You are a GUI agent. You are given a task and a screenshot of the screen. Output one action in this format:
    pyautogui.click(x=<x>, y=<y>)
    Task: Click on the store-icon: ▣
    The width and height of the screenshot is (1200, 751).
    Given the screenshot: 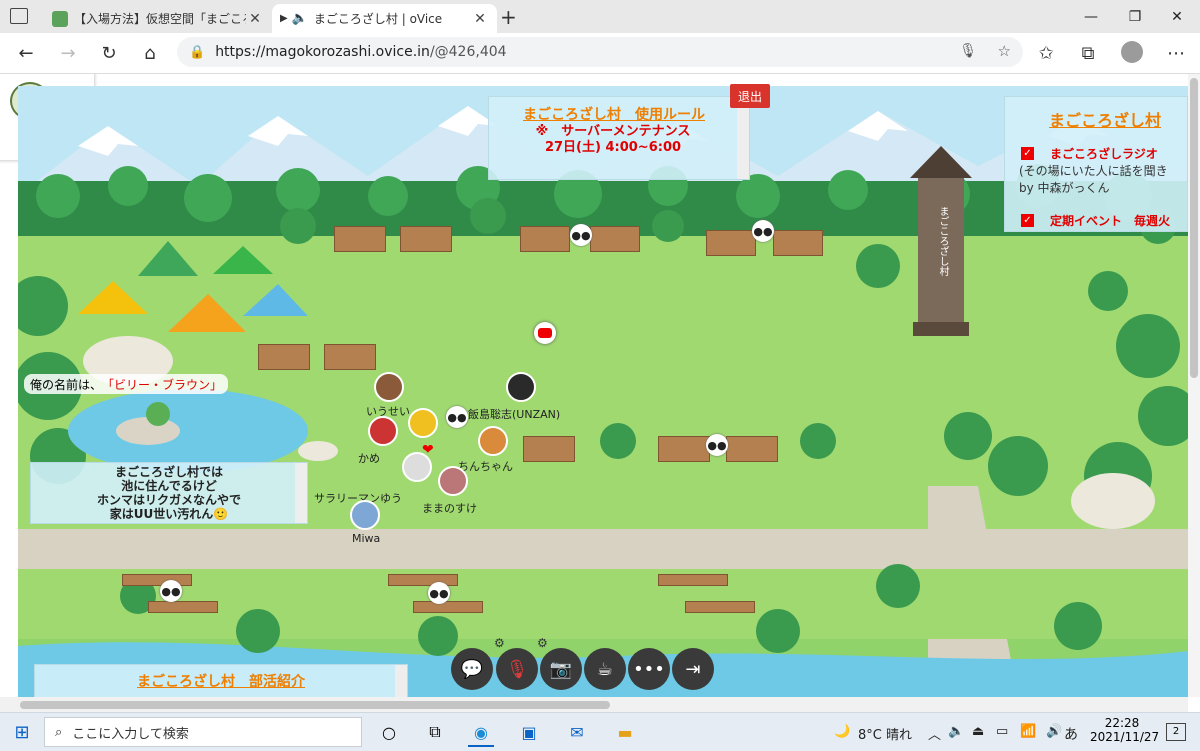 What is the action you would take?
    pyautogui.click(x=529, y=732)
    